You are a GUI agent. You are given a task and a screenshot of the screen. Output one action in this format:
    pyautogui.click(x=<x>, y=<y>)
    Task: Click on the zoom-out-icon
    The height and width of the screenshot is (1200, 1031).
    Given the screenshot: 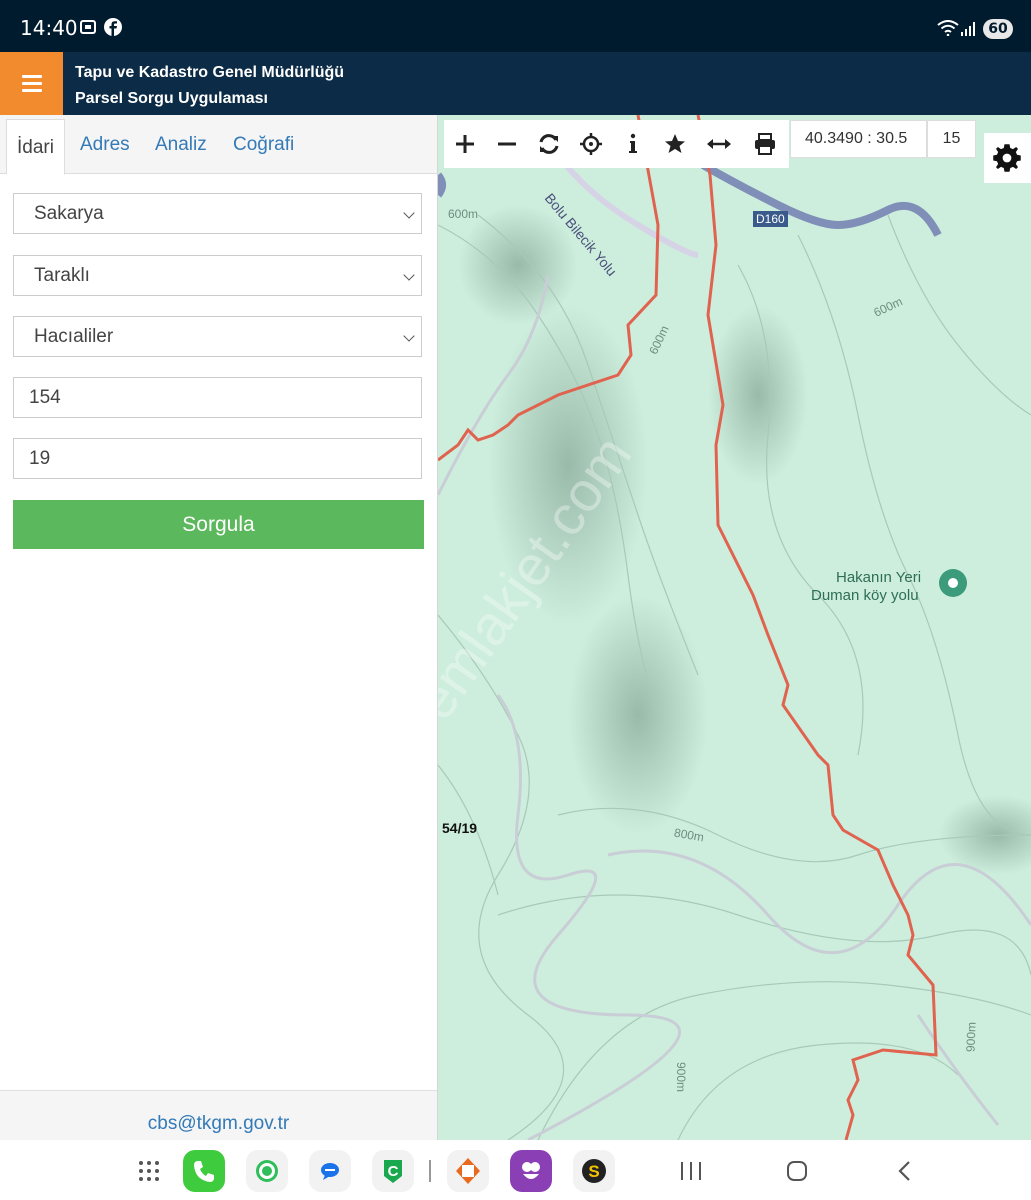 What is the action you would take?
    pyautogui.click(x=507, y=144)
    